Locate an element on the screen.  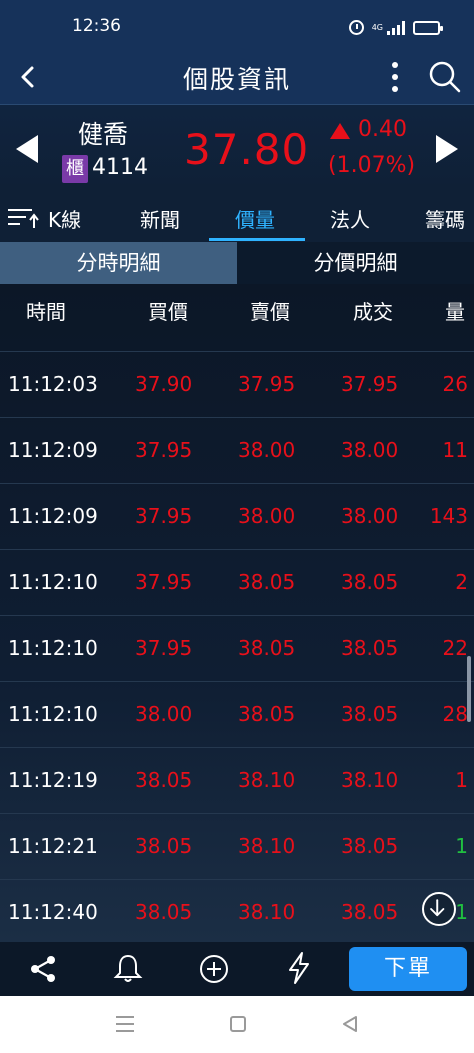
network-type: 4G is located at coordinates (377, 27).